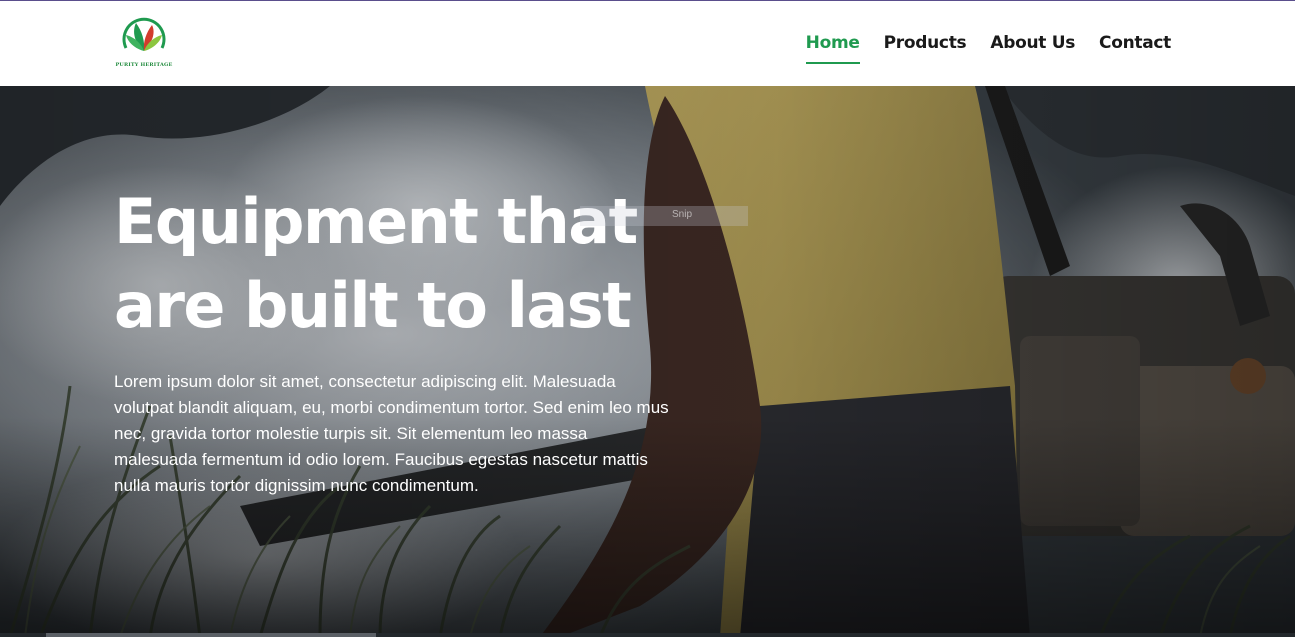 The height and width of the screenshot is (637, 1295). Describe the element at coordinates (211, 635) in the screenshot. I see `bottom-strip-segment` at that location.